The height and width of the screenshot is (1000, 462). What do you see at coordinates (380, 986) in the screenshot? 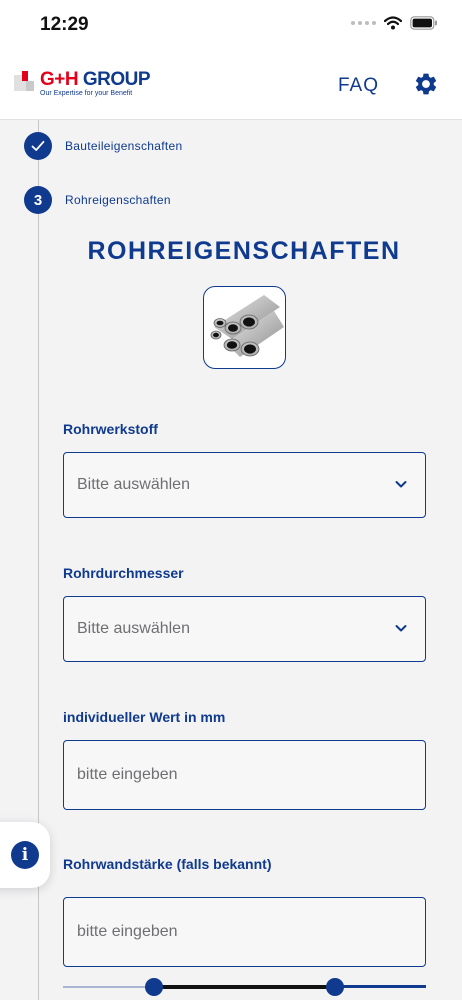
I see `slider-track-right` at bounding box center [380, 986].